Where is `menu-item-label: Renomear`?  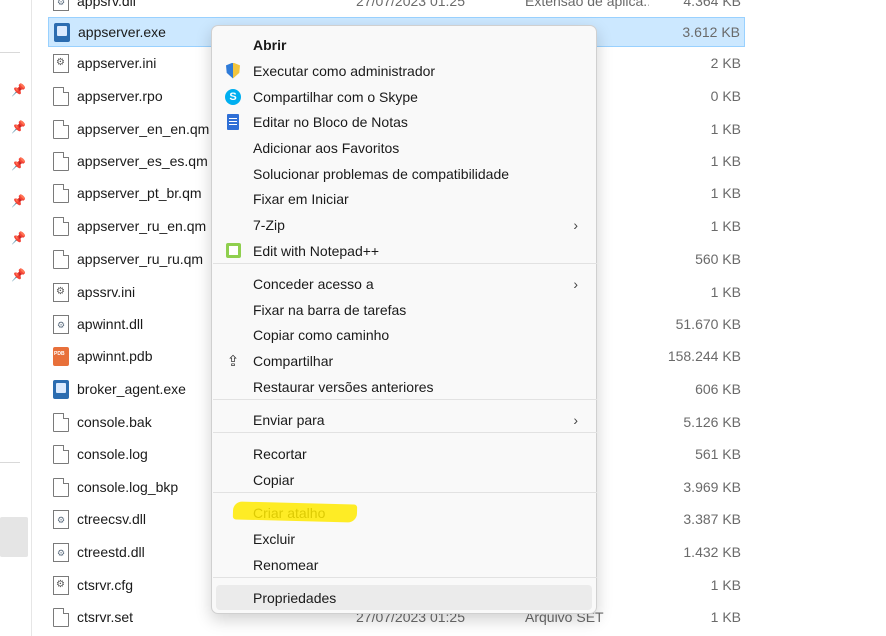 menu-item-label: Renomear is located at coordinates (286, 564).